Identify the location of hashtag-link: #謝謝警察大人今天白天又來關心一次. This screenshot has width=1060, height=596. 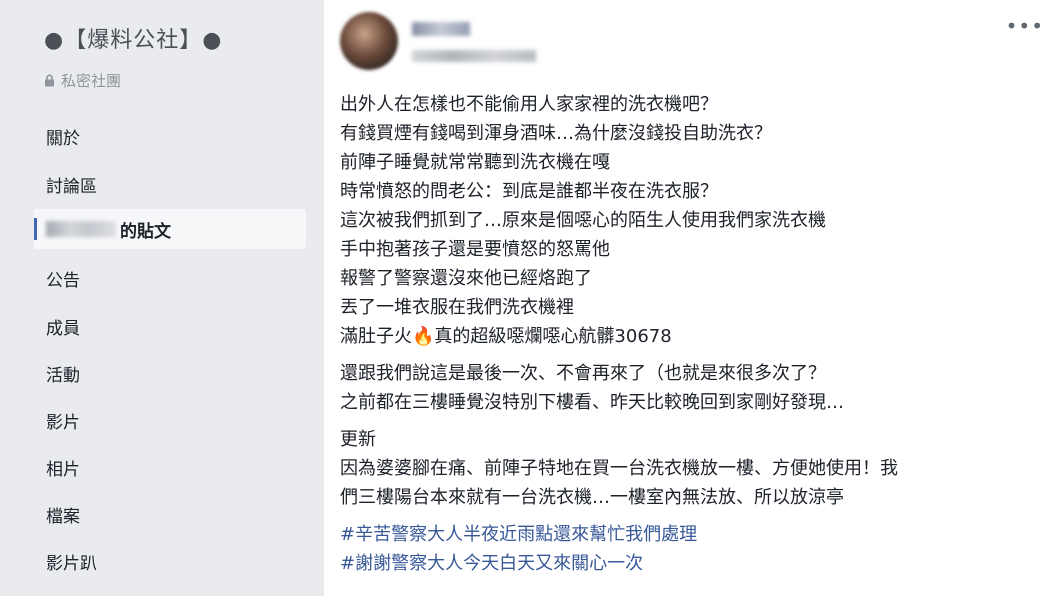
(690, 563).